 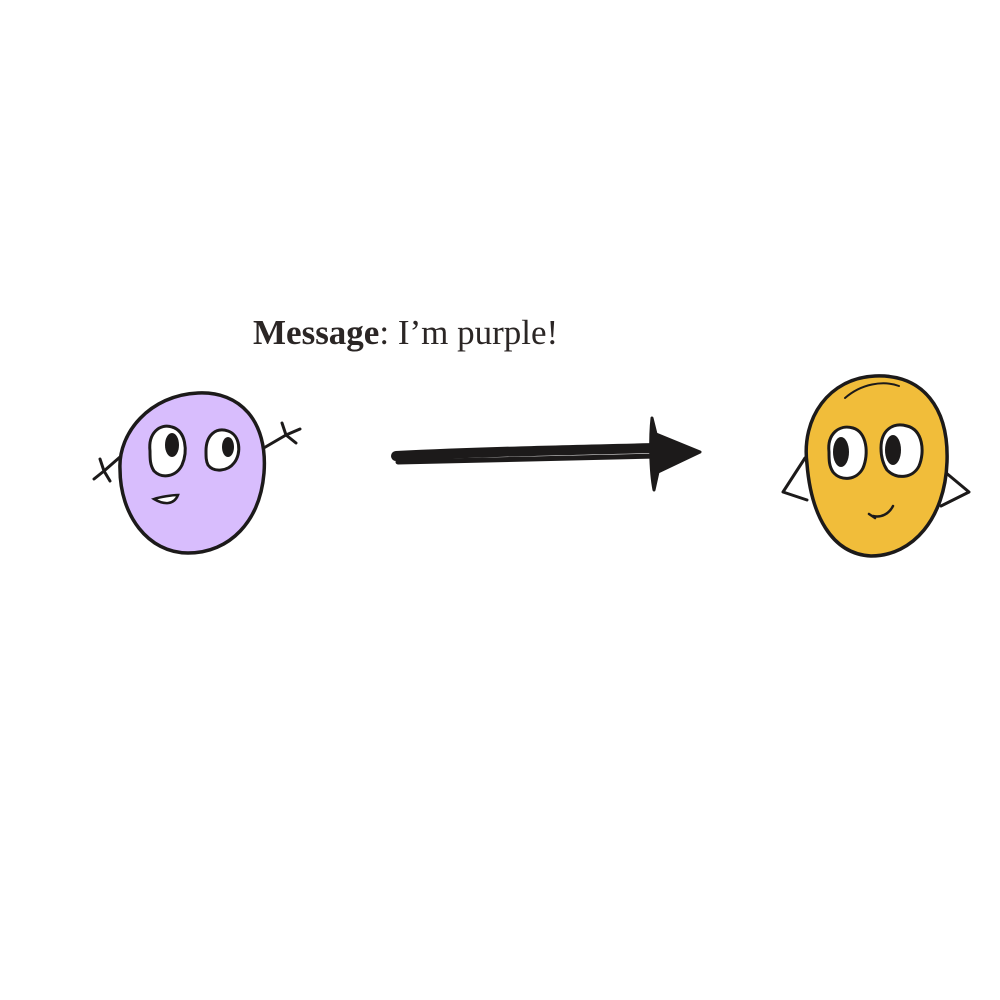 I want to click on yellow-character-drawing, so click(x=876, y=466).